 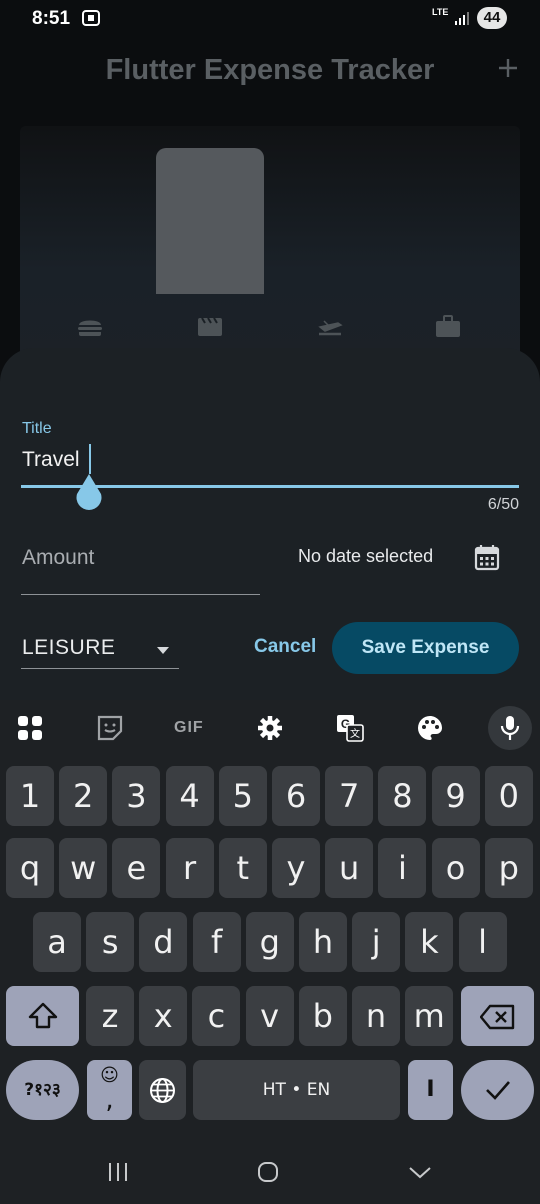 I want to click on title-field-label: Title, so click(x=37, y=428).